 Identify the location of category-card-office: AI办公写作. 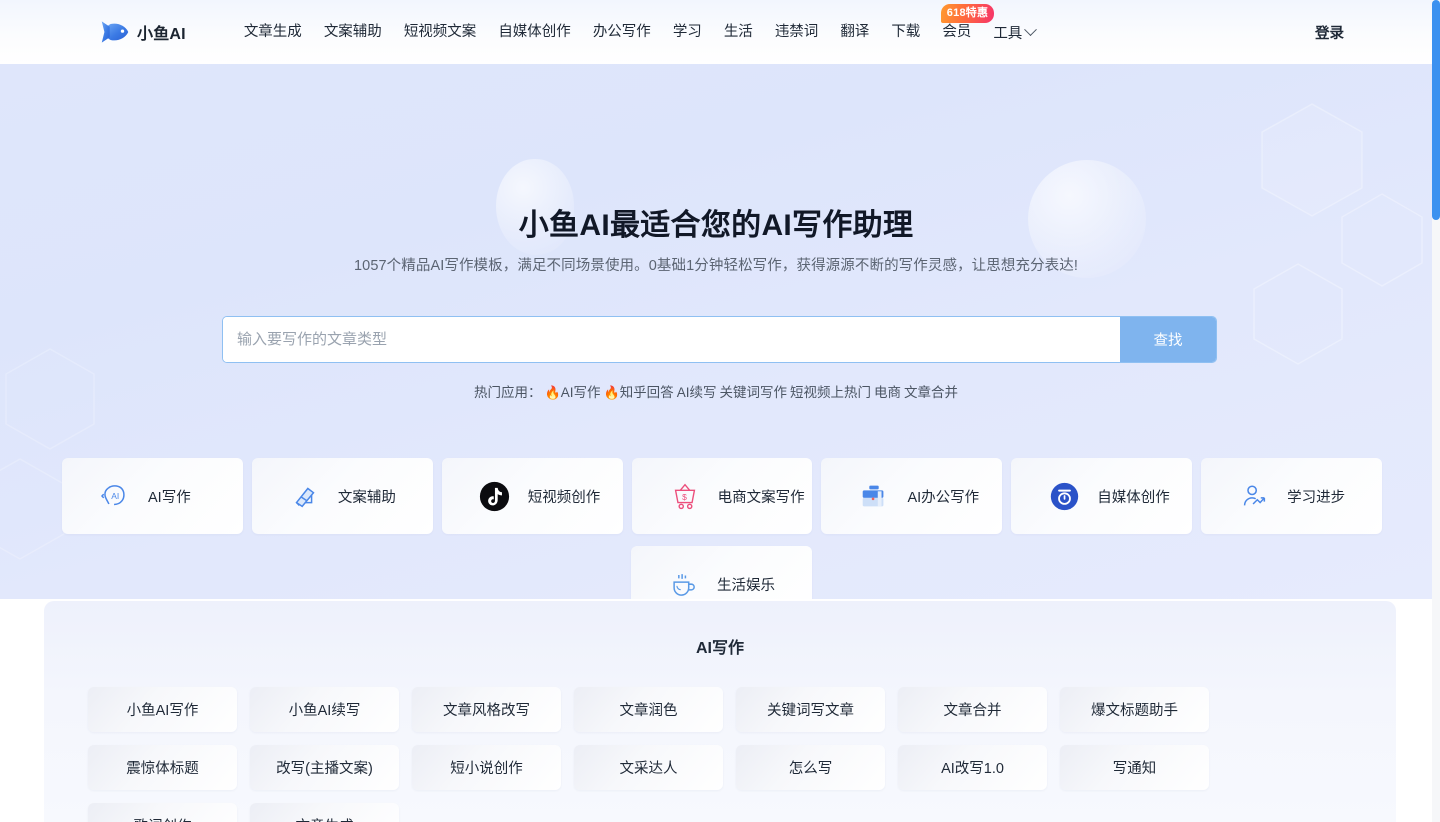
(912, 496).